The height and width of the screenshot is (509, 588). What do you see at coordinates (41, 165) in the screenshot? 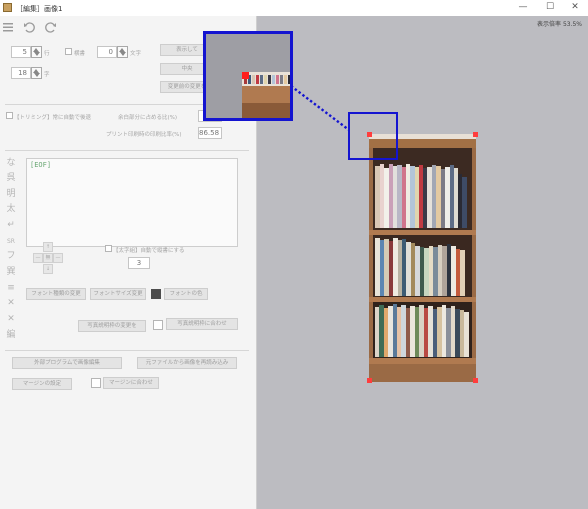
I see `eof-marker: [EOF]` at bounding box center [41, 165].